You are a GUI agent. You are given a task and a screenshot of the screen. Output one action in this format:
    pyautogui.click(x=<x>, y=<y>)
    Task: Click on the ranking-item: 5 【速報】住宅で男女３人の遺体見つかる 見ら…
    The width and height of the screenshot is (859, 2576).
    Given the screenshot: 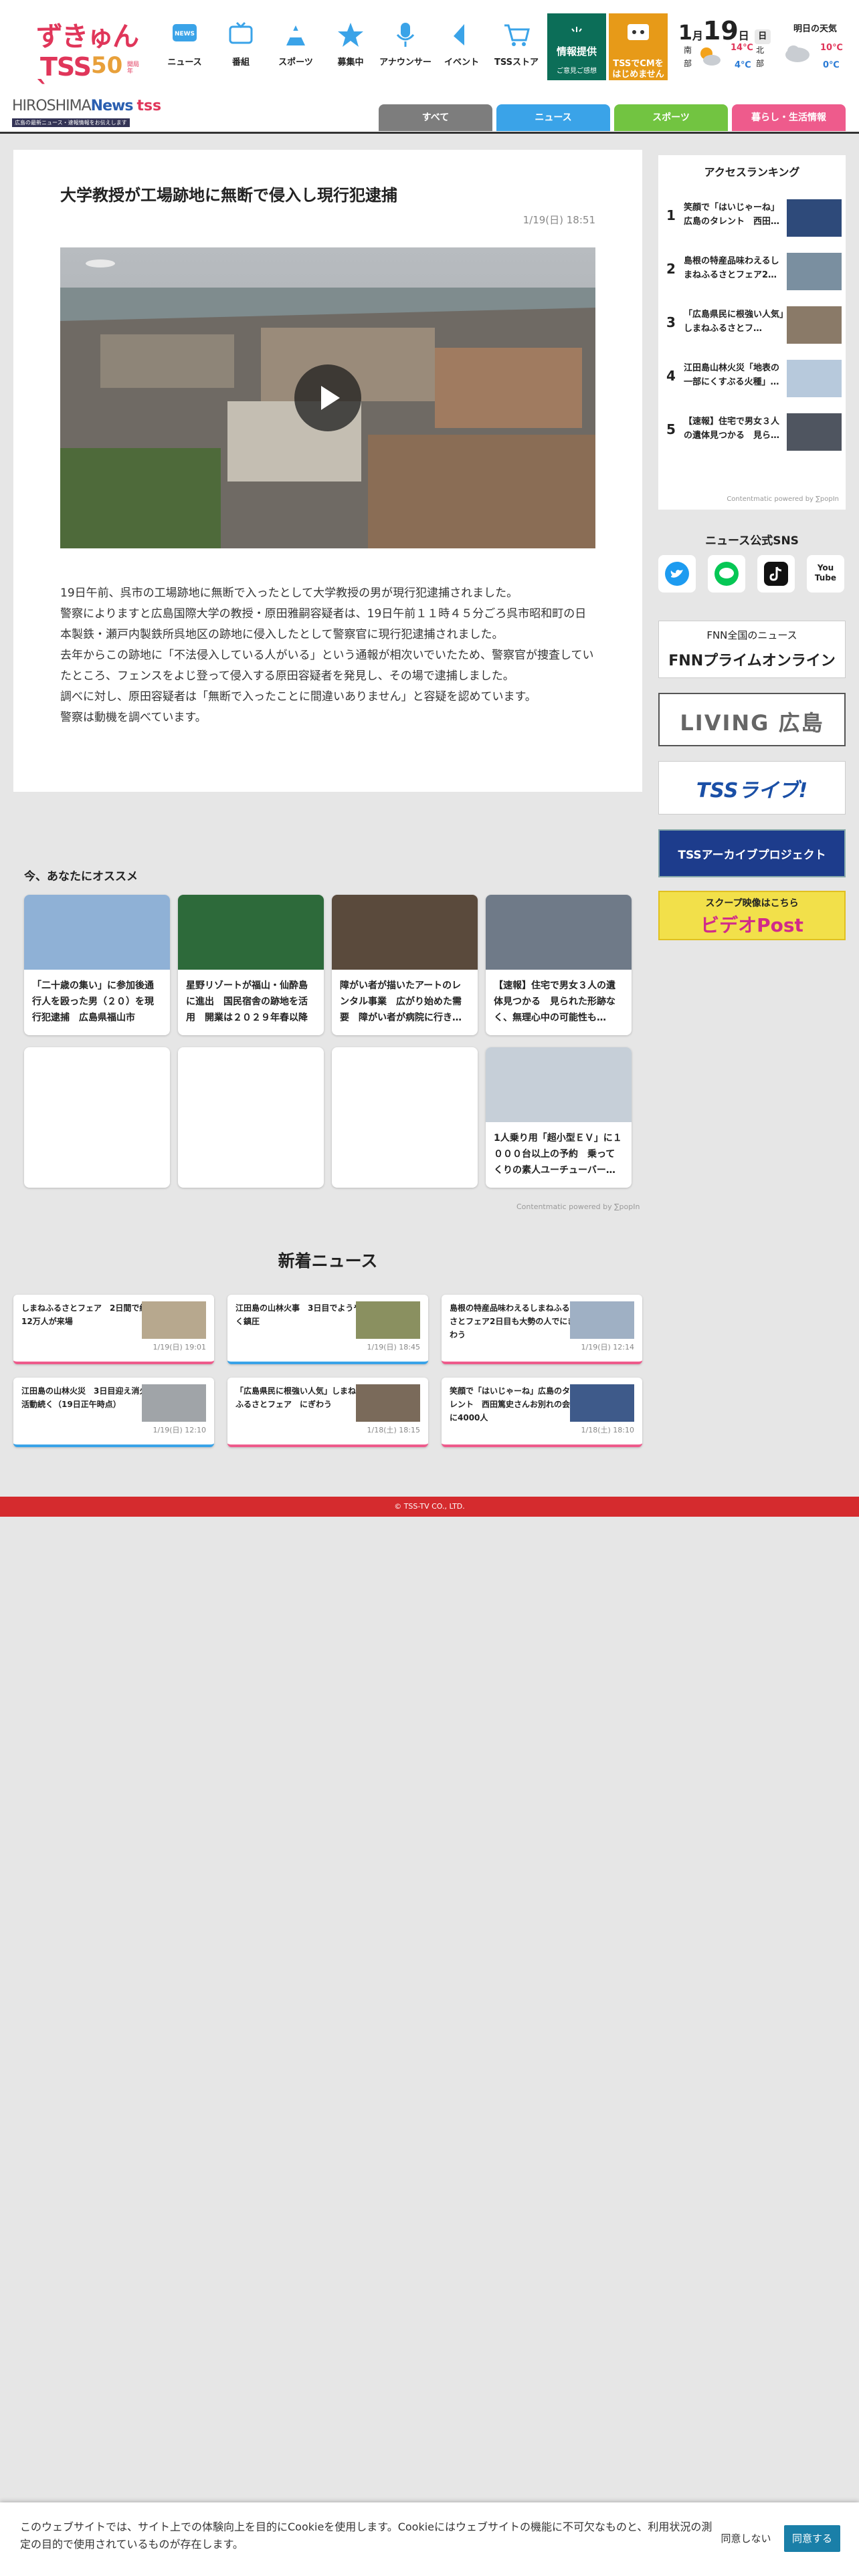 What is the action you would take?
    pyautogui.click(x=752, y=431)
    